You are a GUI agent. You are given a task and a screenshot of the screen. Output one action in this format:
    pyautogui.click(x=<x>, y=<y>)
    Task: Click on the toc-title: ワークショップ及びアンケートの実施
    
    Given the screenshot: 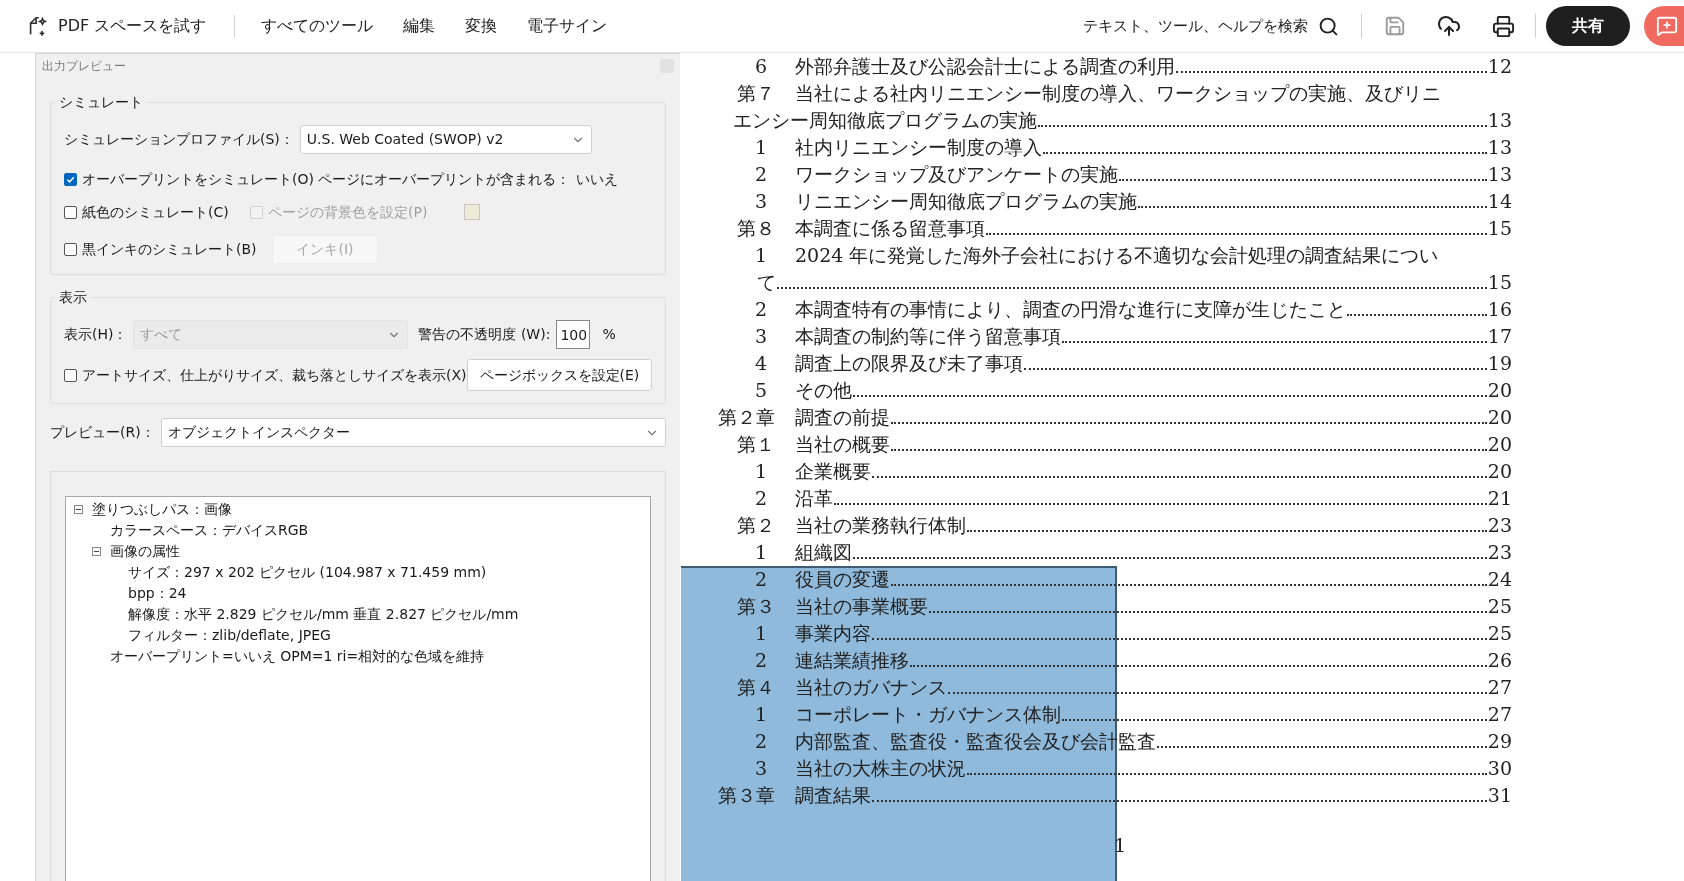 What is the action you would take?
    pyautogui.click(x=956, y=174)
    